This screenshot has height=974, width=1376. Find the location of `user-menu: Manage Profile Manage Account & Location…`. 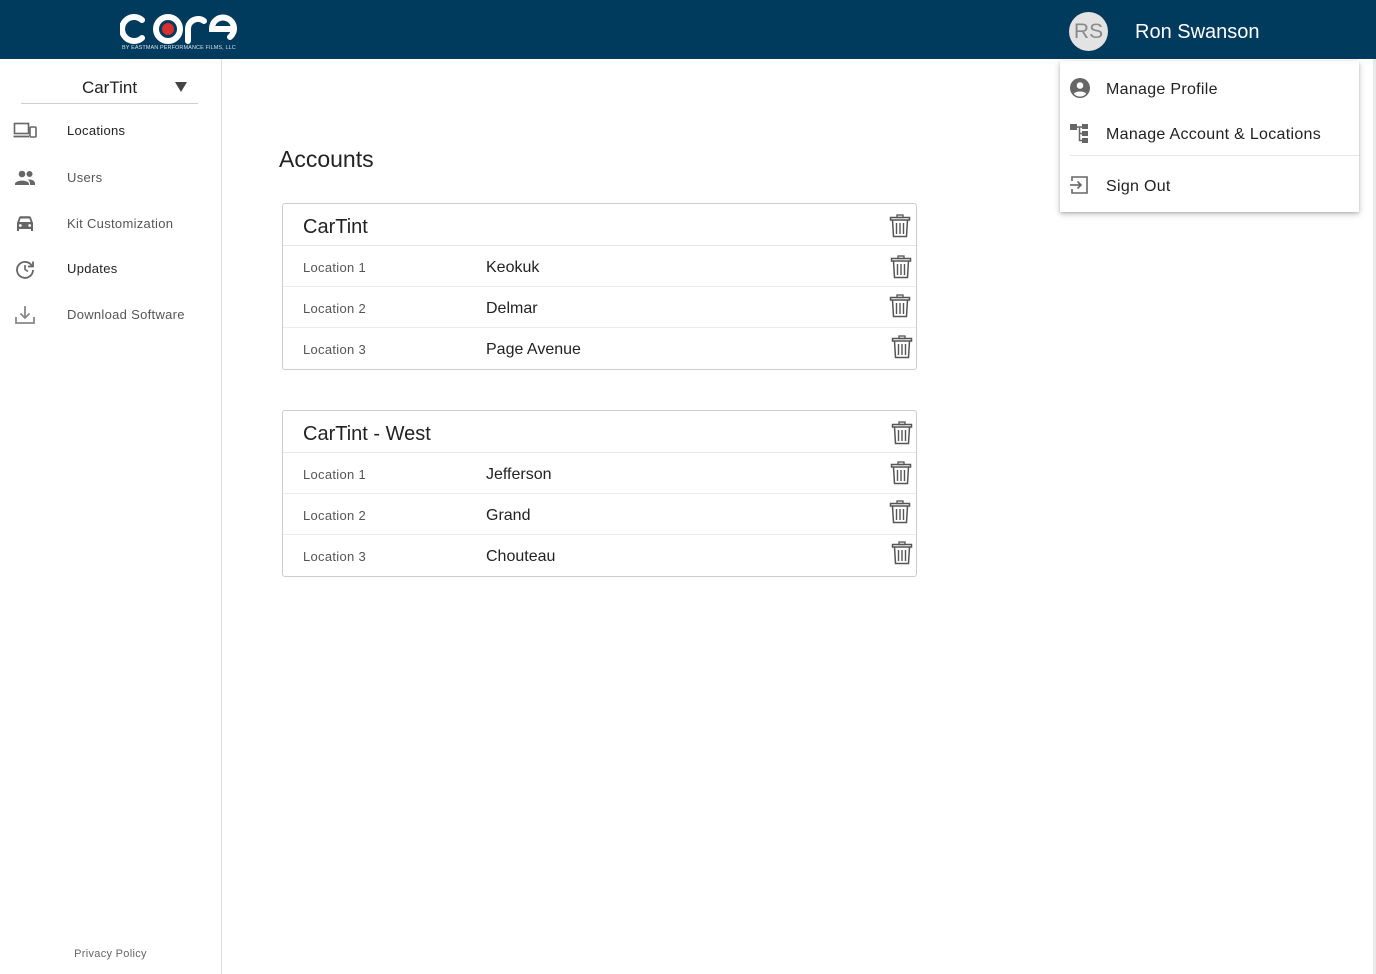

user-menu: Manage Profile Manage Account & Location… is located at coordinates (1209, 136).